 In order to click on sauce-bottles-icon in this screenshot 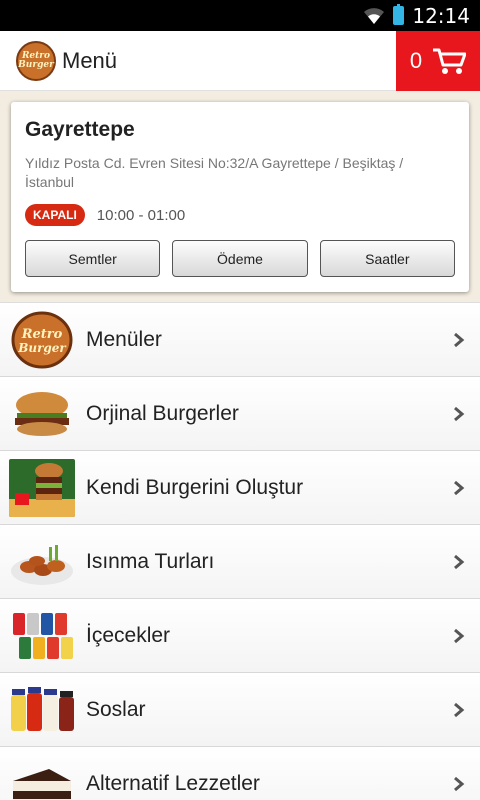, I will do `click(42, 710)`.